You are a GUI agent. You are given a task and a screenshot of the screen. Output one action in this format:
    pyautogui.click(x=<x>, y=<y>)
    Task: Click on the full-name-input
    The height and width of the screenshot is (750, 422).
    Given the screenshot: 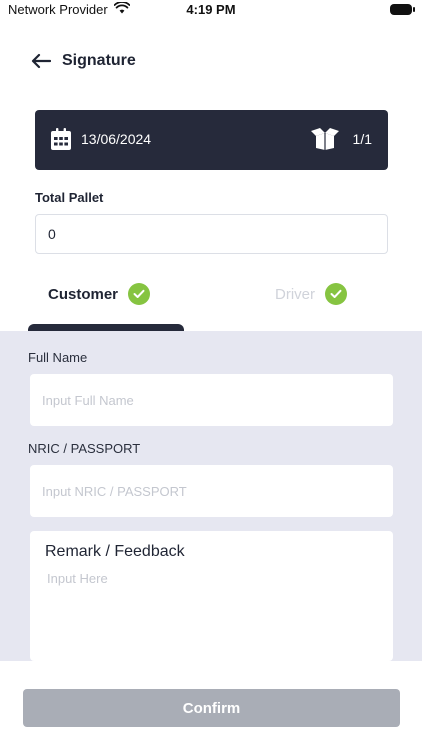 What is the action you would take?
    pyautogui.click(x=211, y=400)
    